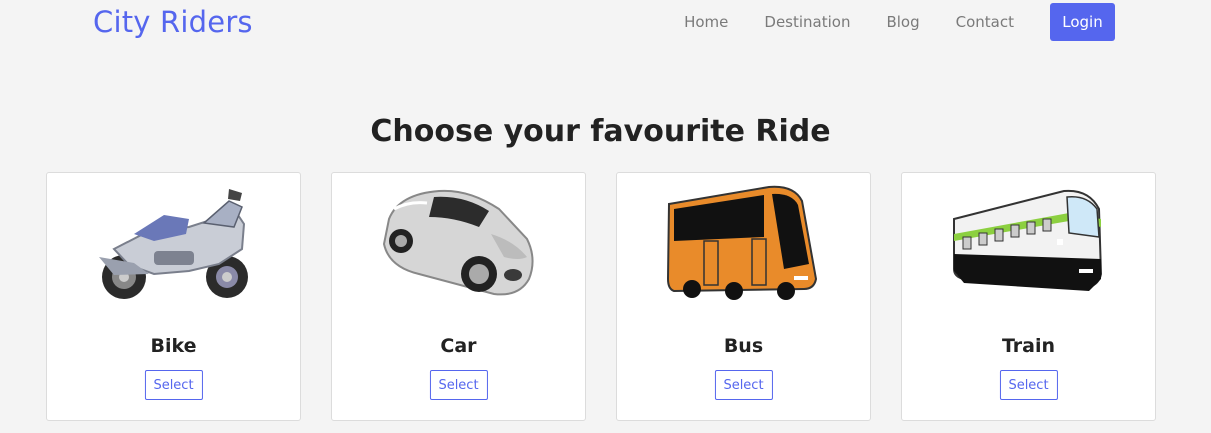 The image size is (1211, 433). Describe the element at coordinates (458, 385) in the screenshot. I see `select-car-button: Select` at that location.